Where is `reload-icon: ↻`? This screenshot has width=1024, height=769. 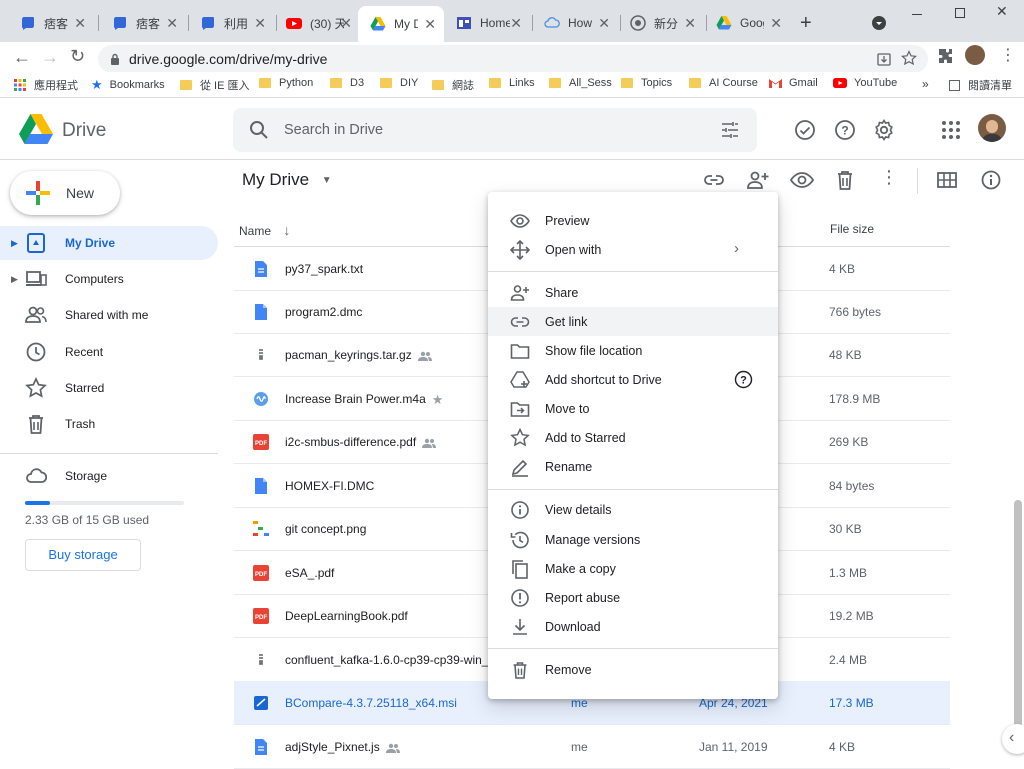
reload-icon: ↻ is located at coordinates (77, 56).